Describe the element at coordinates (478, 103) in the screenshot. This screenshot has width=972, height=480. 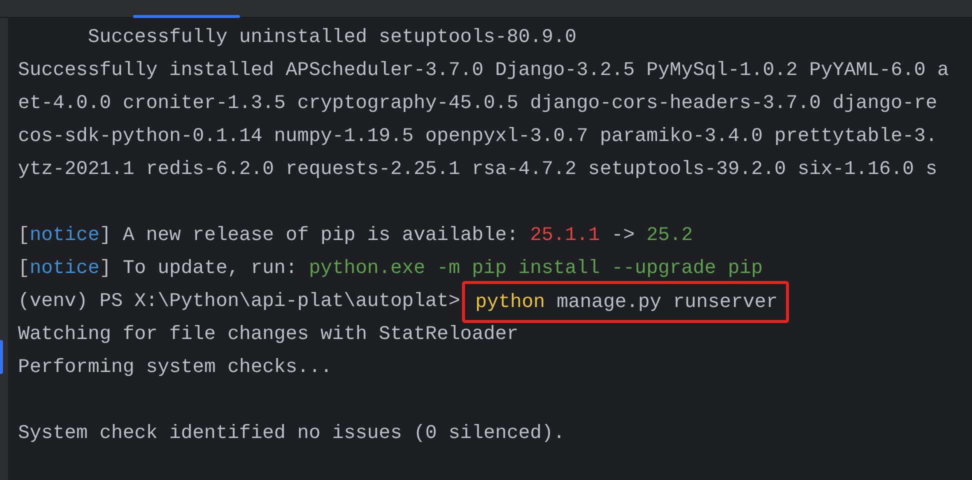
I see `output-text: et-4.0.0 croniter-1.3.5 cryptography-45.0.5 django-cors-headers-3.7.0 django-re` at that location.